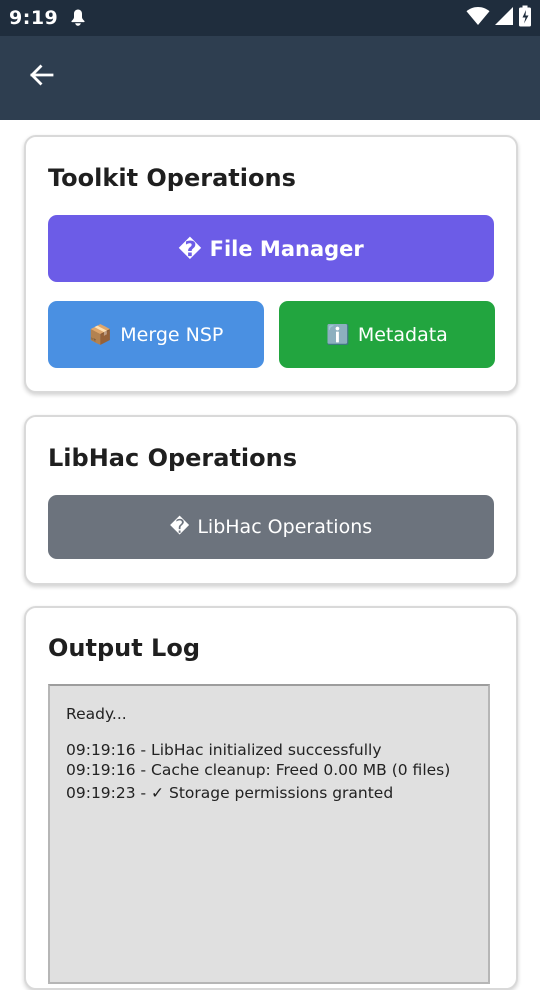 This screenshot has width=540, height=990. I want to click on wifi-icon, so click(478, 18).